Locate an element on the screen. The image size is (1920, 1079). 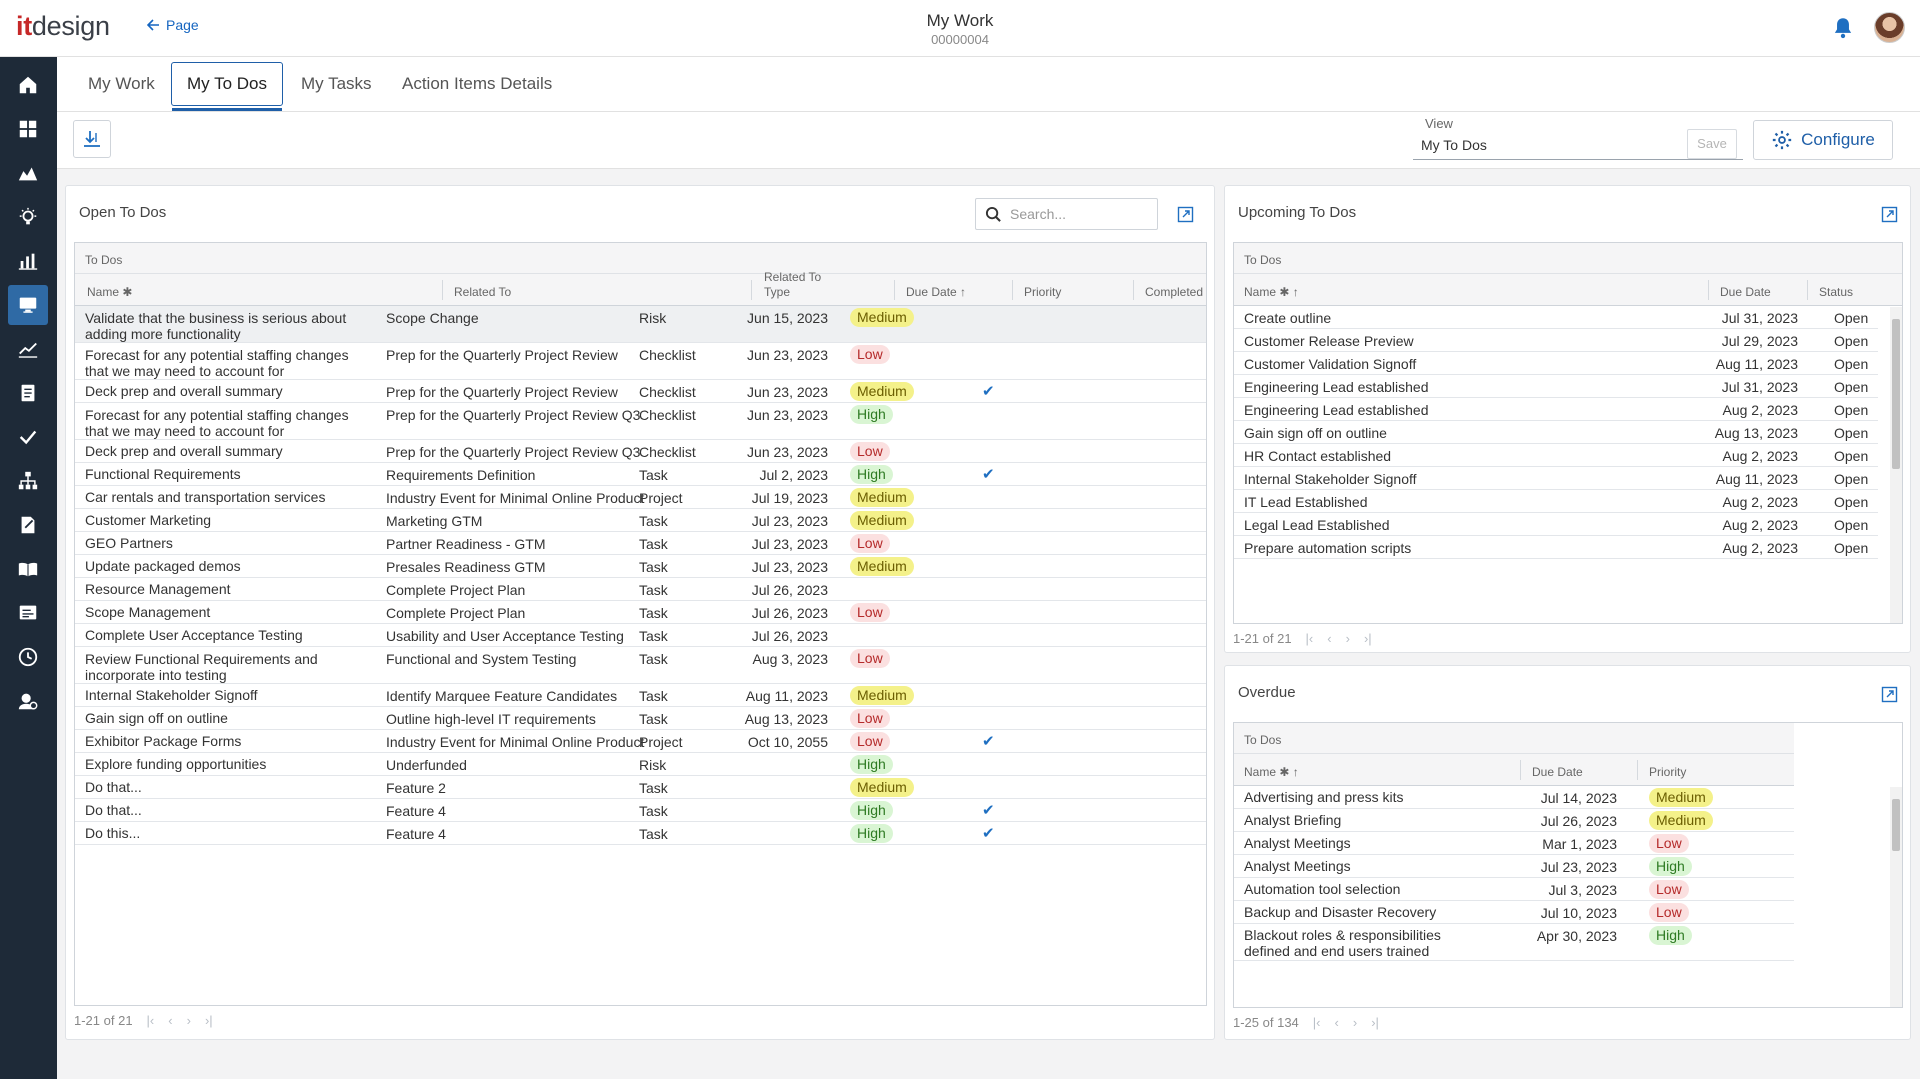
time-icon is located at coordinates (28, 657).